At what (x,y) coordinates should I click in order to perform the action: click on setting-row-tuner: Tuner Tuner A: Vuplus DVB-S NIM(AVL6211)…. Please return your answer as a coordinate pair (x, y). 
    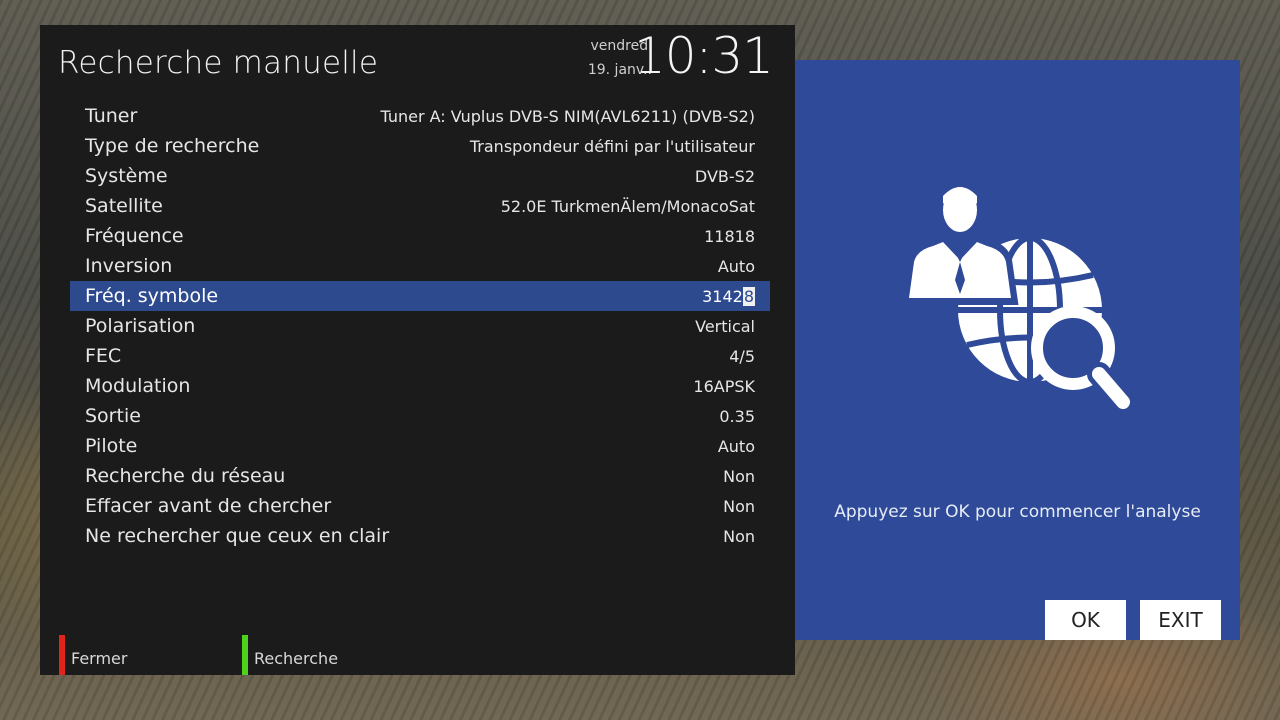
    Looking at the image, I should click on (420, 116).